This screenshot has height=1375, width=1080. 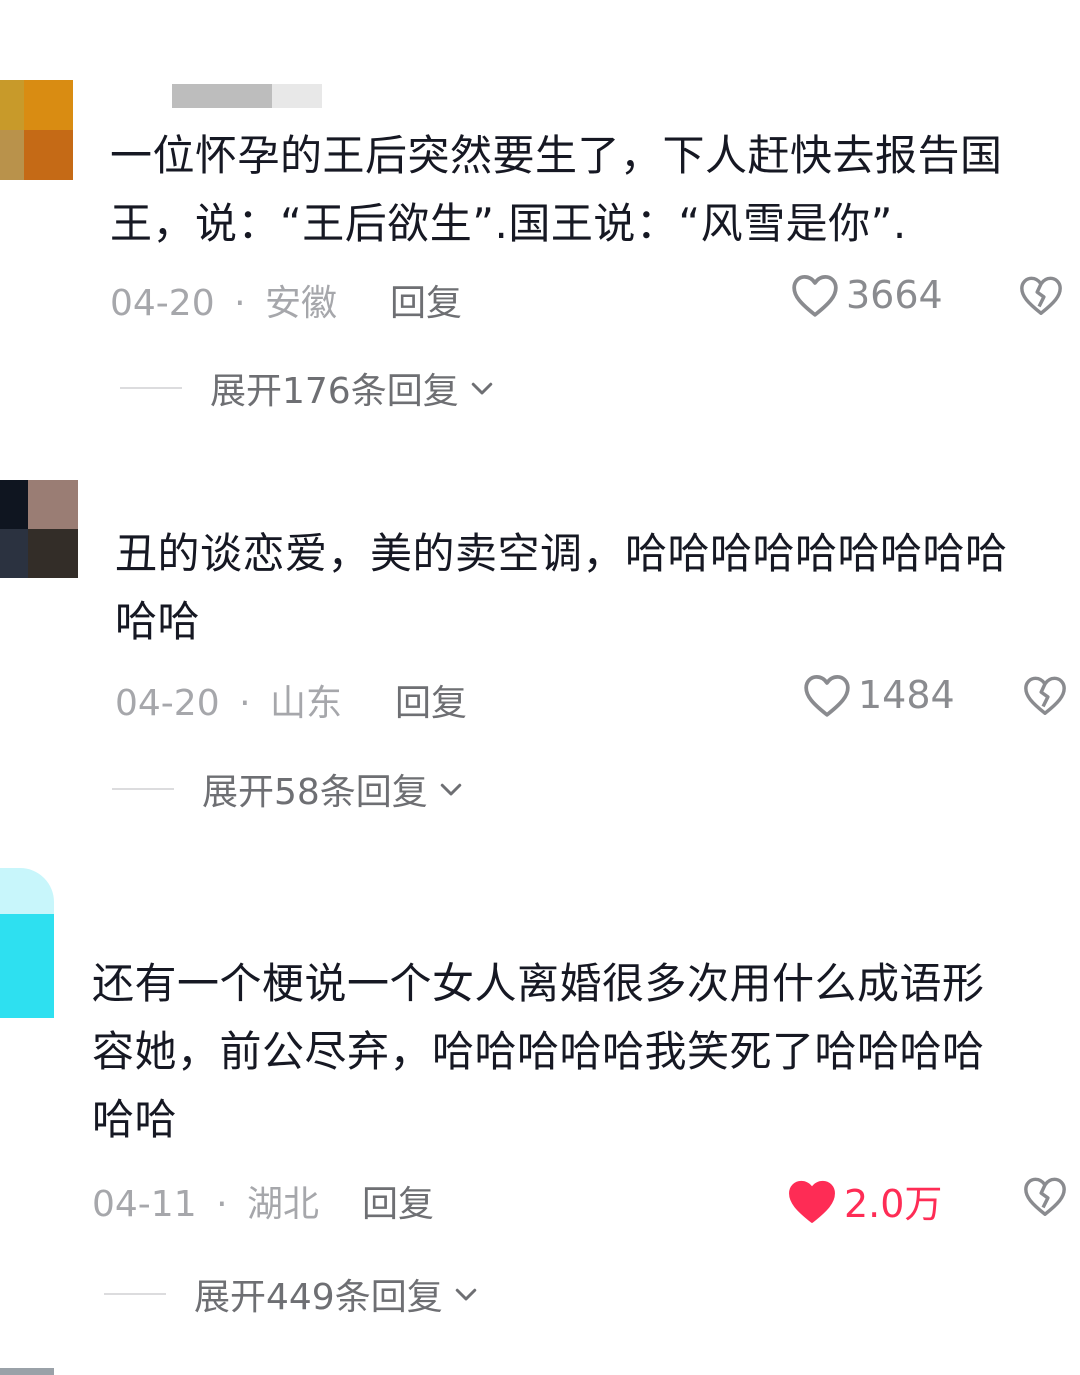 What do you see at coordinates (334, 391) in the screenshot?
I see `expand-replies-label: 展开176条回复` at bounding box center [334, 391].